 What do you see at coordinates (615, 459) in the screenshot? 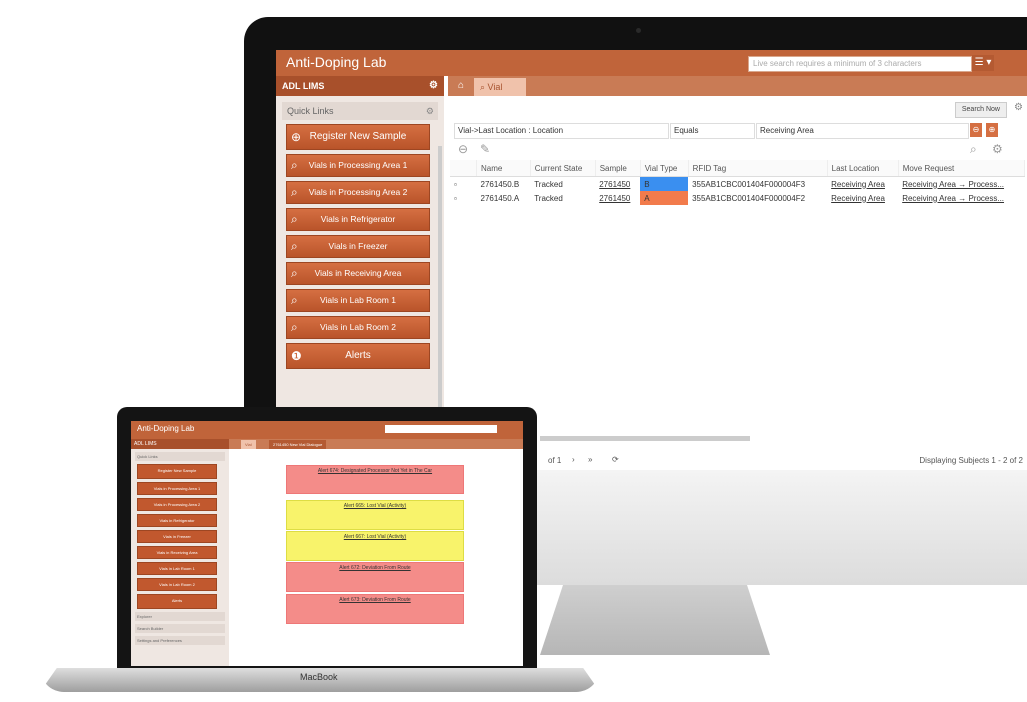
I see `refresh-icon: ⟳` at bounding box center [615, 459].